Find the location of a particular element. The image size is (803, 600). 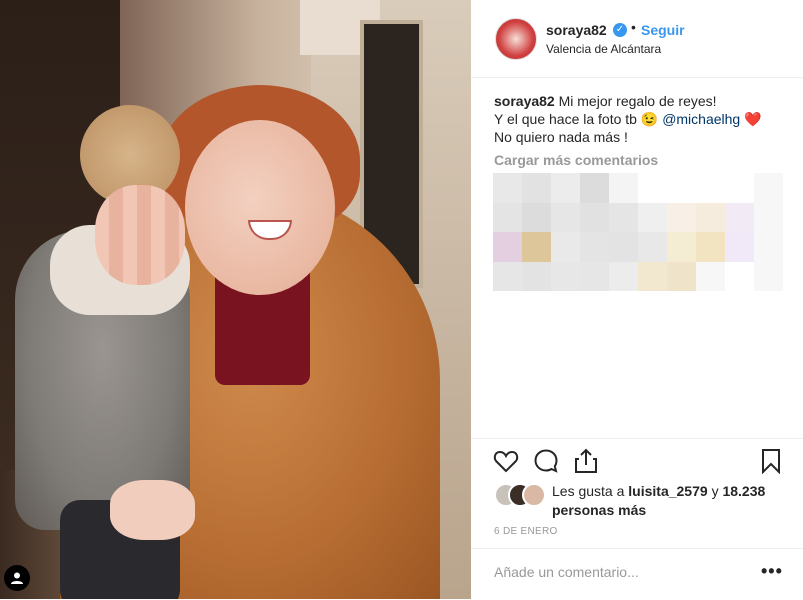

actions-divider is located at coordinates (637, 439).